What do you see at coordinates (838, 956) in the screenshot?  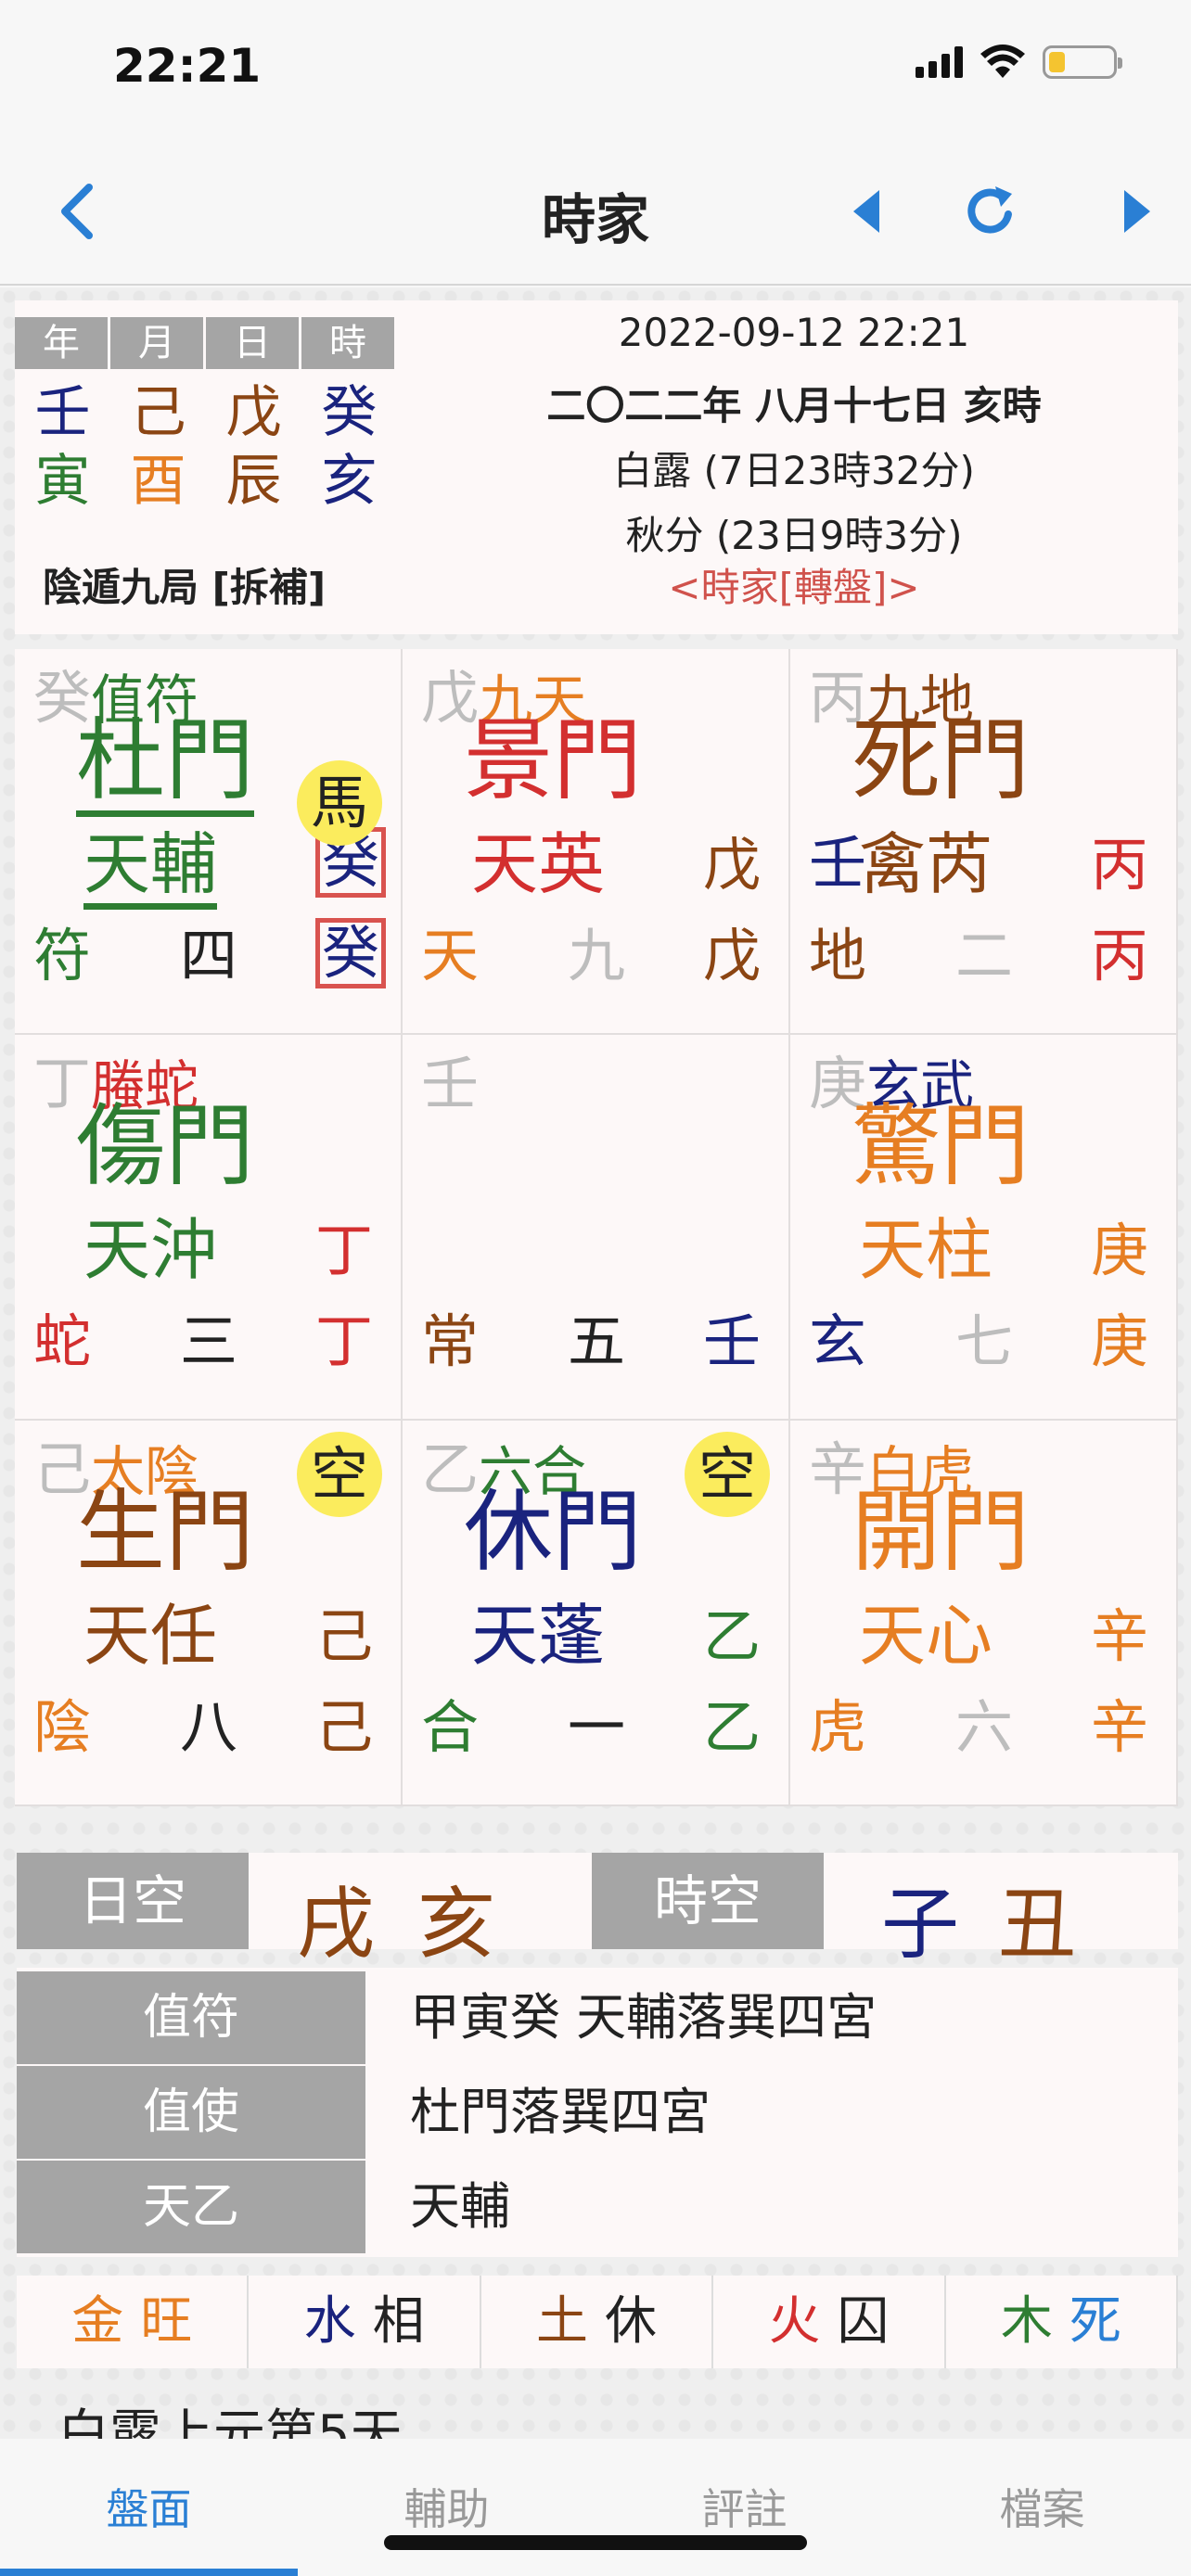 I see `palace-deity-short: 地` at bounding box center [838, 956].